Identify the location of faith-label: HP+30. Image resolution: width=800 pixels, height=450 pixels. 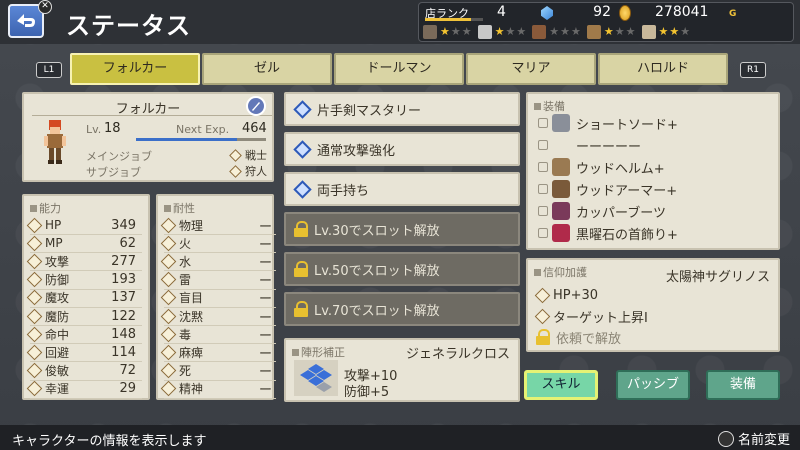
(576, 295).